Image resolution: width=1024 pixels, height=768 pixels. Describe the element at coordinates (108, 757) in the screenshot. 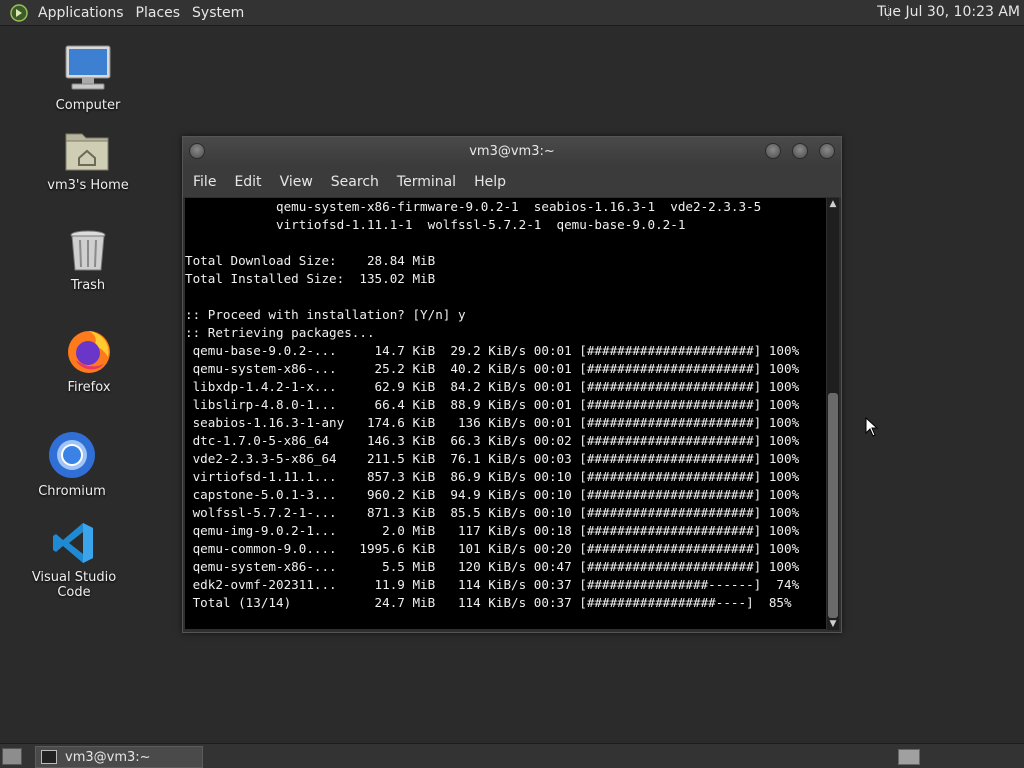

I see `taskbar-window-label: vm3@vm3:~` at that location.